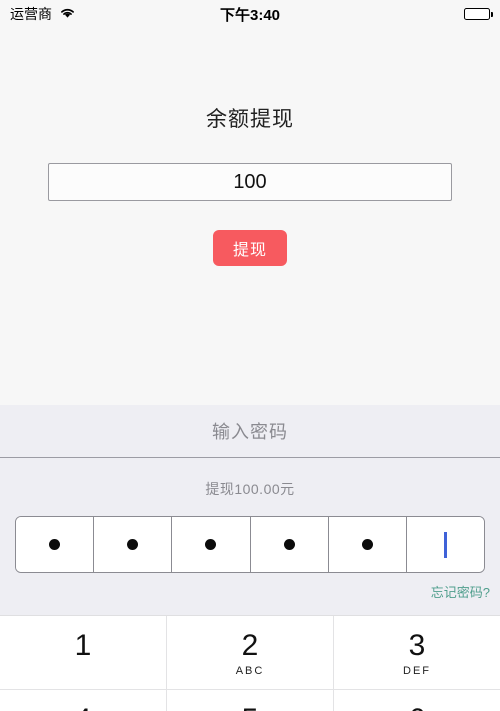 The width and height of the screenshot is (500, 711). Describe the element at coordinates (83, 700) in the screenshot. I see `keypad-key-4: 4 GHI` at that location.